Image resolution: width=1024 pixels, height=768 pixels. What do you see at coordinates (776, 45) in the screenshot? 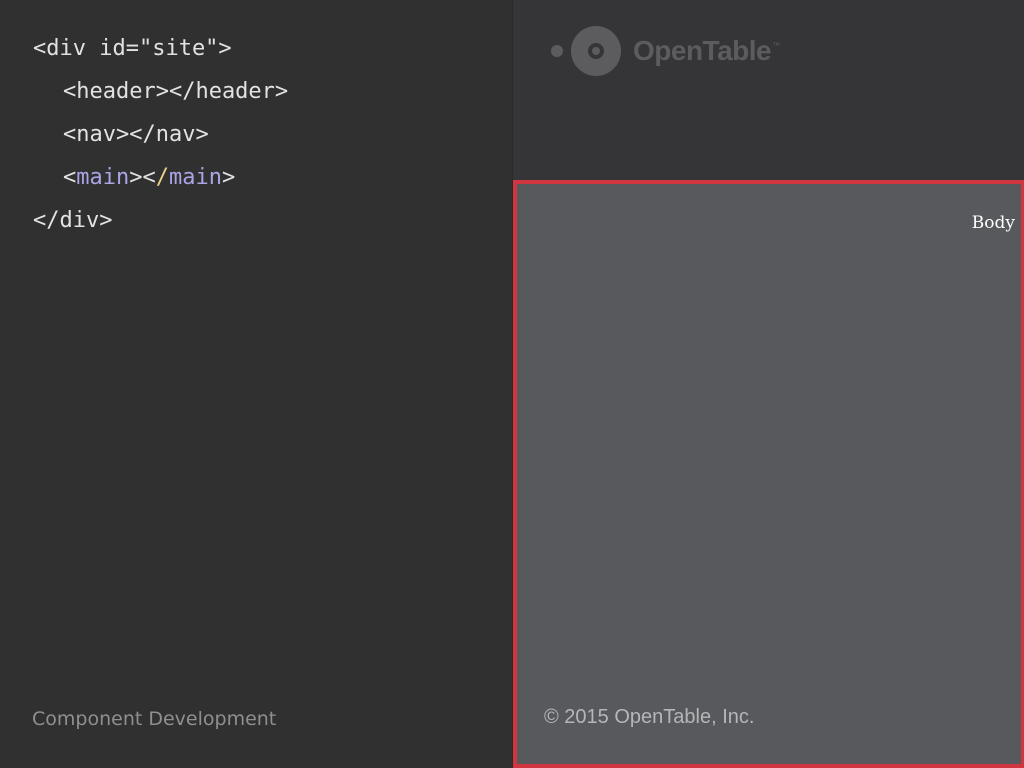
I see `logo-trademark: ™` at bounding box center [776, 45].